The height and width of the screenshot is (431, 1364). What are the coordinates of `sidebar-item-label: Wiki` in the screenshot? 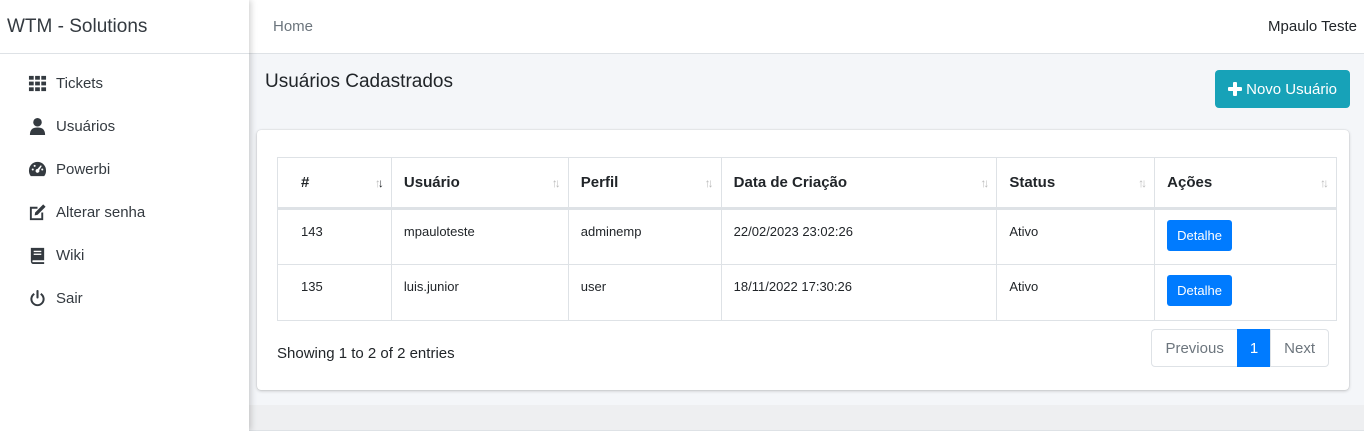 It's located at (70, 255).